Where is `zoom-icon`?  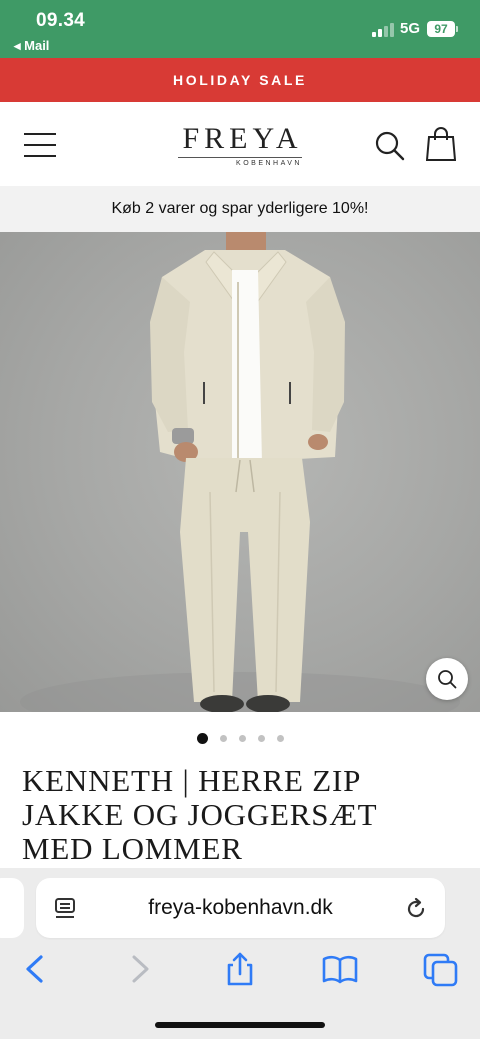 zoom-icon is located at coordinates (447, 679).